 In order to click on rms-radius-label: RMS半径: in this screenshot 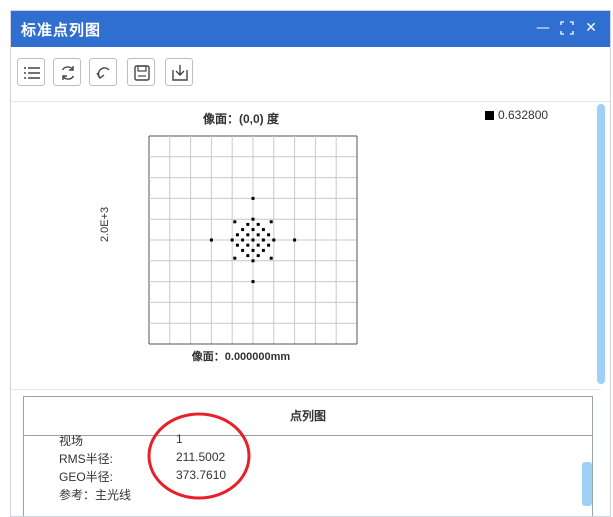, I will do `click(86, 459)`.